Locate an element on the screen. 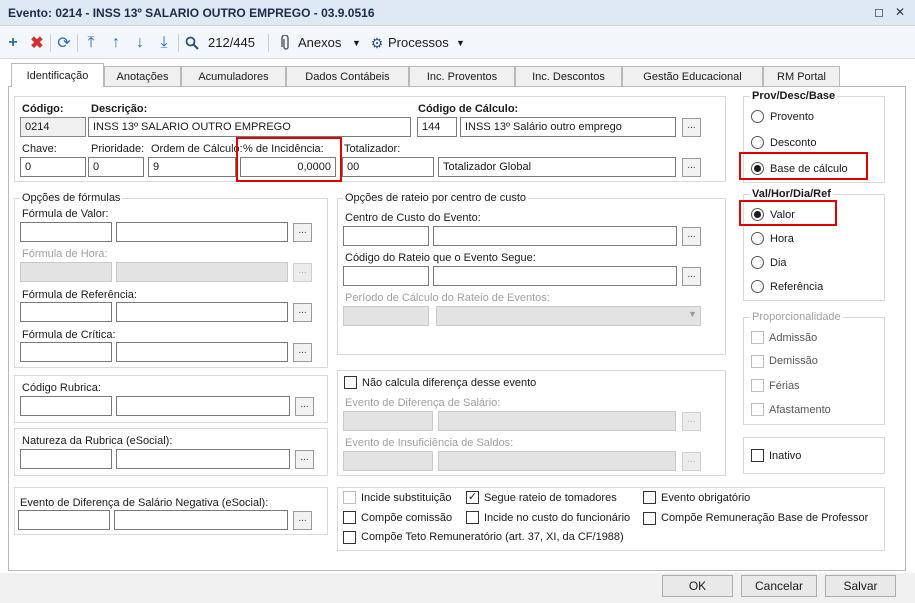 The height and width of the screenshot is (603, 915). tab-inc-proventos: Inc. Proventos is located at coordinates (462, 76).